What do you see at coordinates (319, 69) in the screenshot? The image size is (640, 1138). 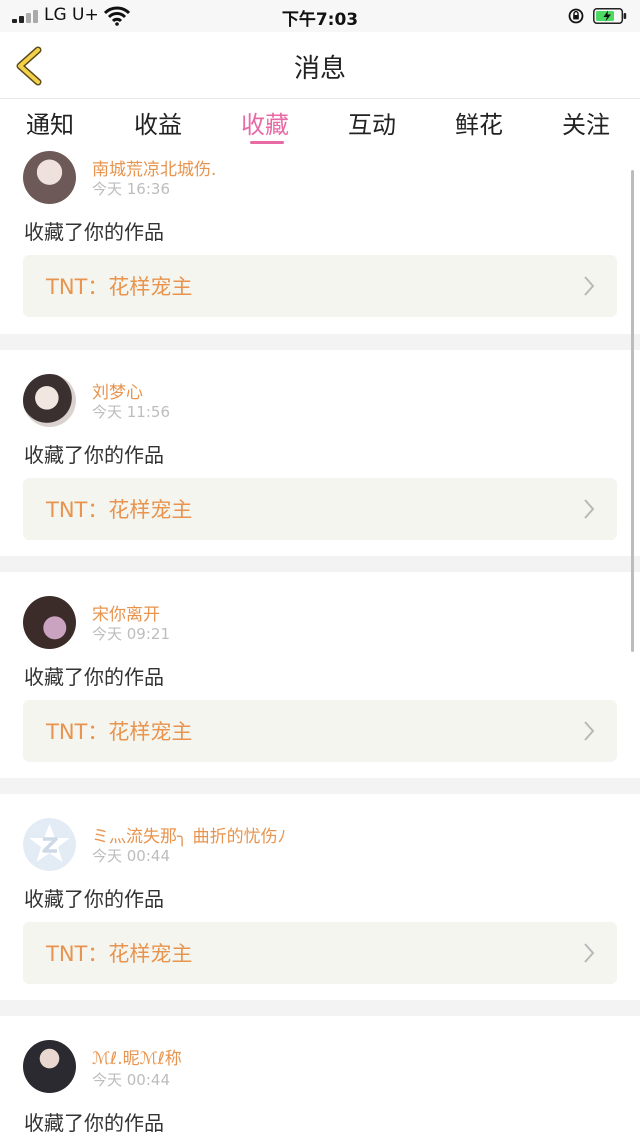 I see `page-title: 消息` at bounding box center [319, 69].